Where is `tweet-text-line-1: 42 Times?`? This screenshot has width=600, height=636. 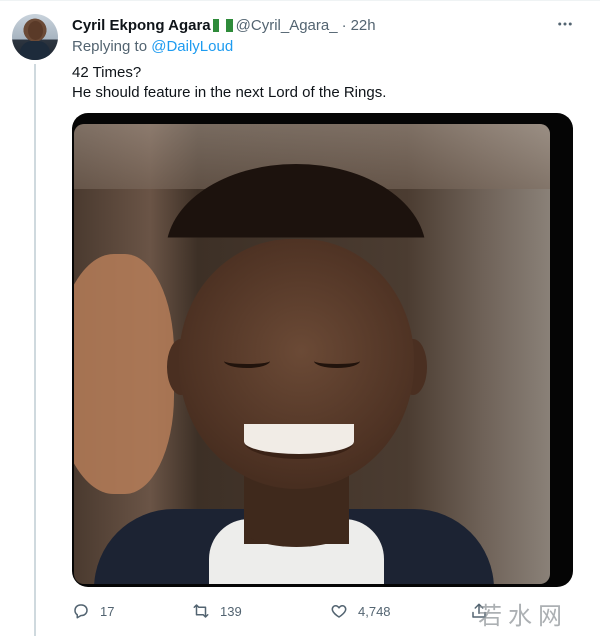 tweet-text-line-1: 42 Times? is located at coordinates (107, 72).